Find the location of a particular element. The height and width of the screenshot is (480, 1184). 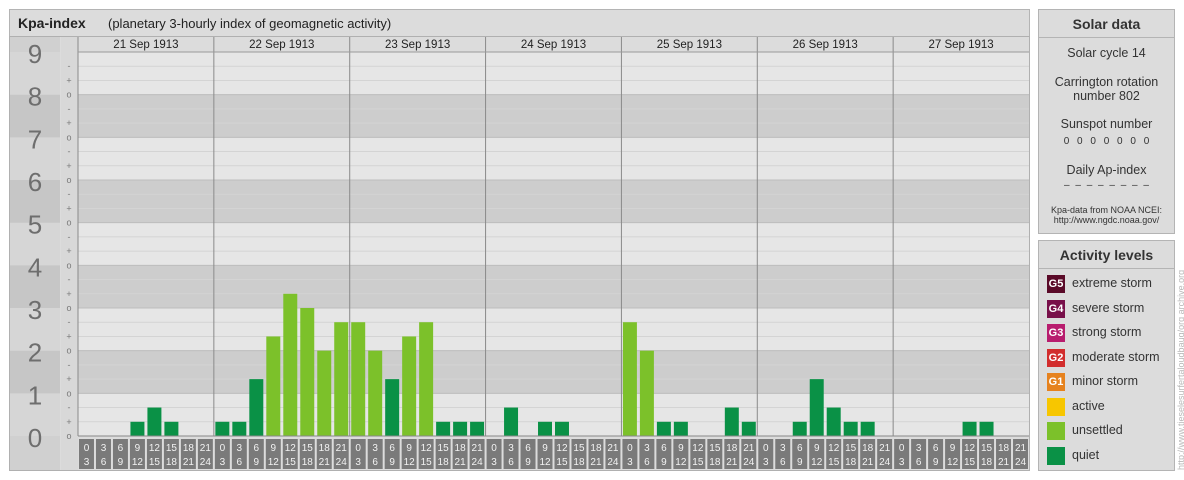

level-swatch: G2 is located at coordinates (1056, 357).